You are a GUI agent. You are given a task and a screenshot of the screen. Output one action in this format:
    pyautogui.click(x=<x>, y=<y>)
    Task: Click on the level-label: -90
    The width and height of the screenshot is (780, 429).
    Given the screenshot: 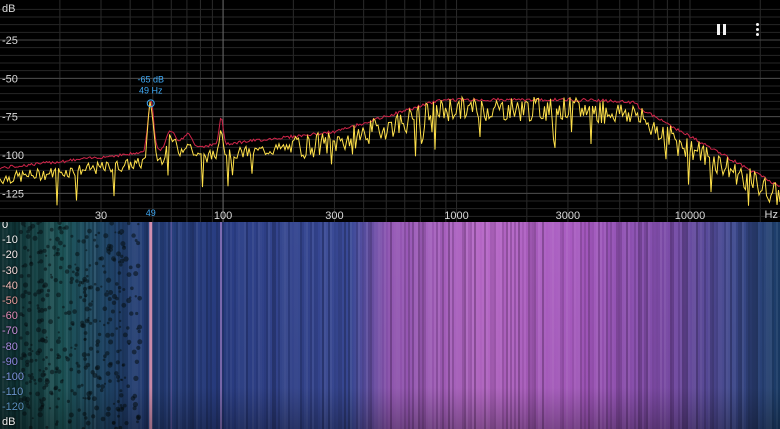 What is the action you would take?
    pyautogui.click(x=10, y=361)
    